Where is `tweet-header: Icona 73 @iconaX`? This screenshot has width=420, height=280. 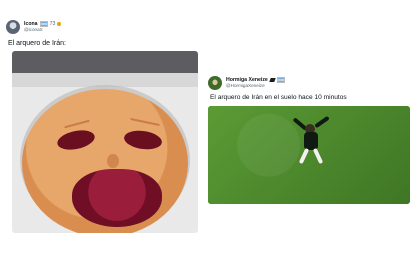
tweet-header: Icona 73 @iconaX is located at coordinates (104, 27).